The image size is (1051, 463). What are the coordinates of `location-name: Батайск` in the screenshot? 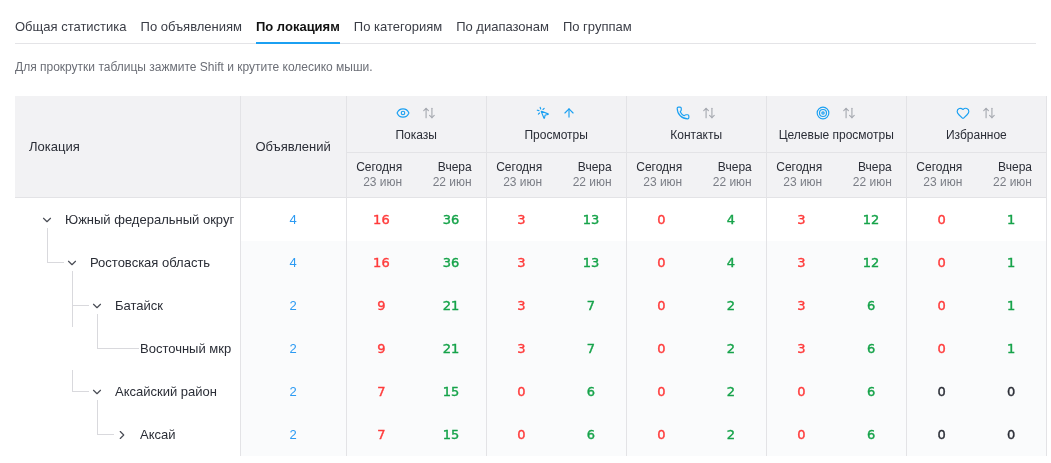 It's located at (139, 305).